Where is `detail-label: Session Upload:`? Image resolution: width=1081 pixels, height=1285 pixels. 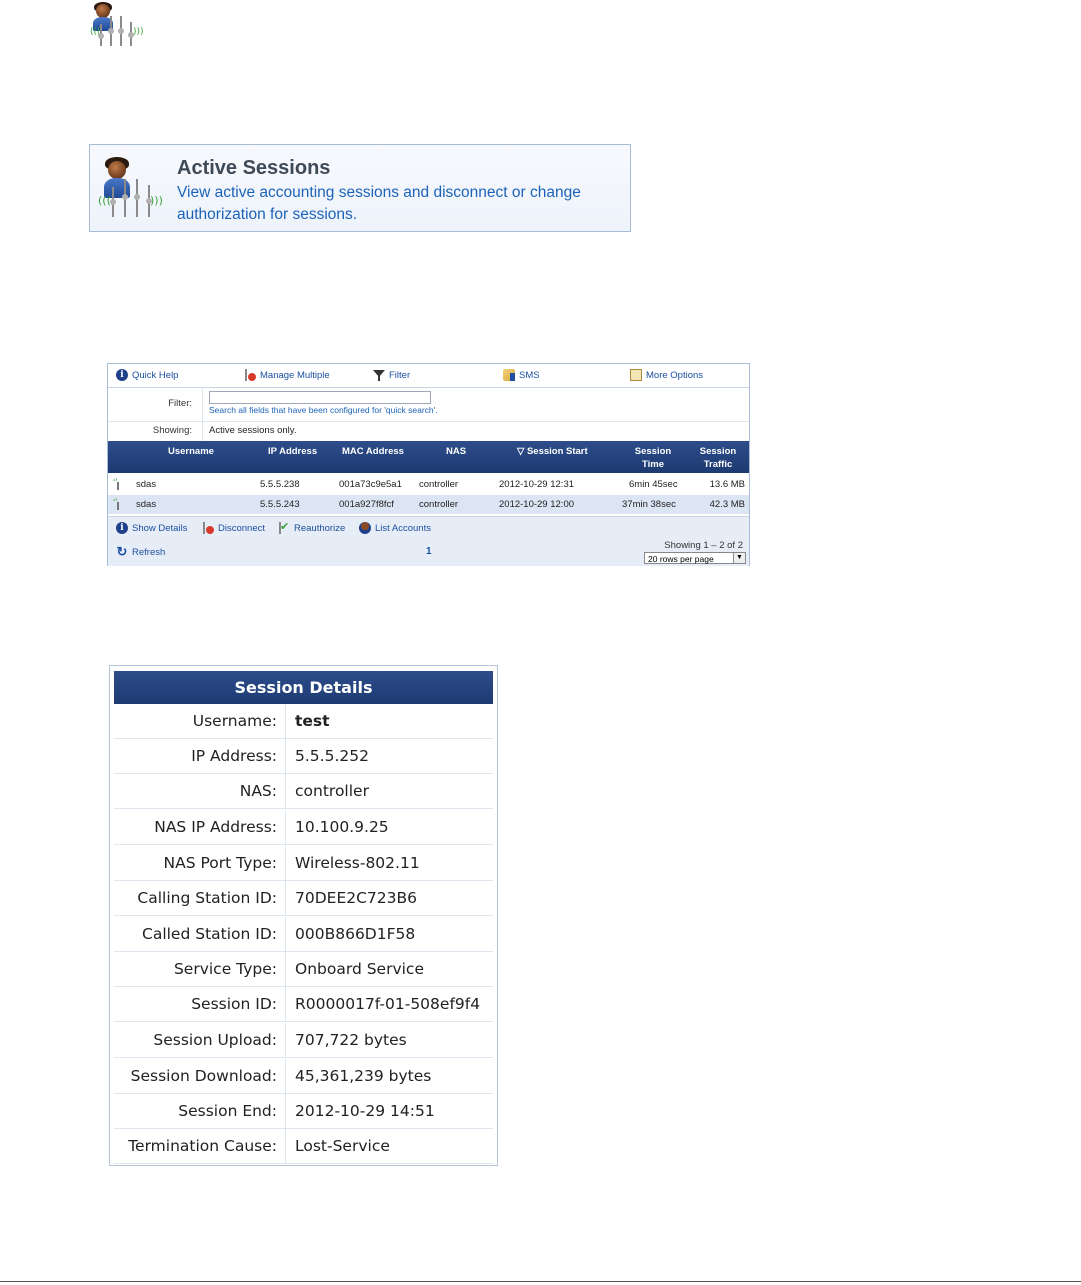
detail-label: Session Upload: is located at coordinates (200, 1040).